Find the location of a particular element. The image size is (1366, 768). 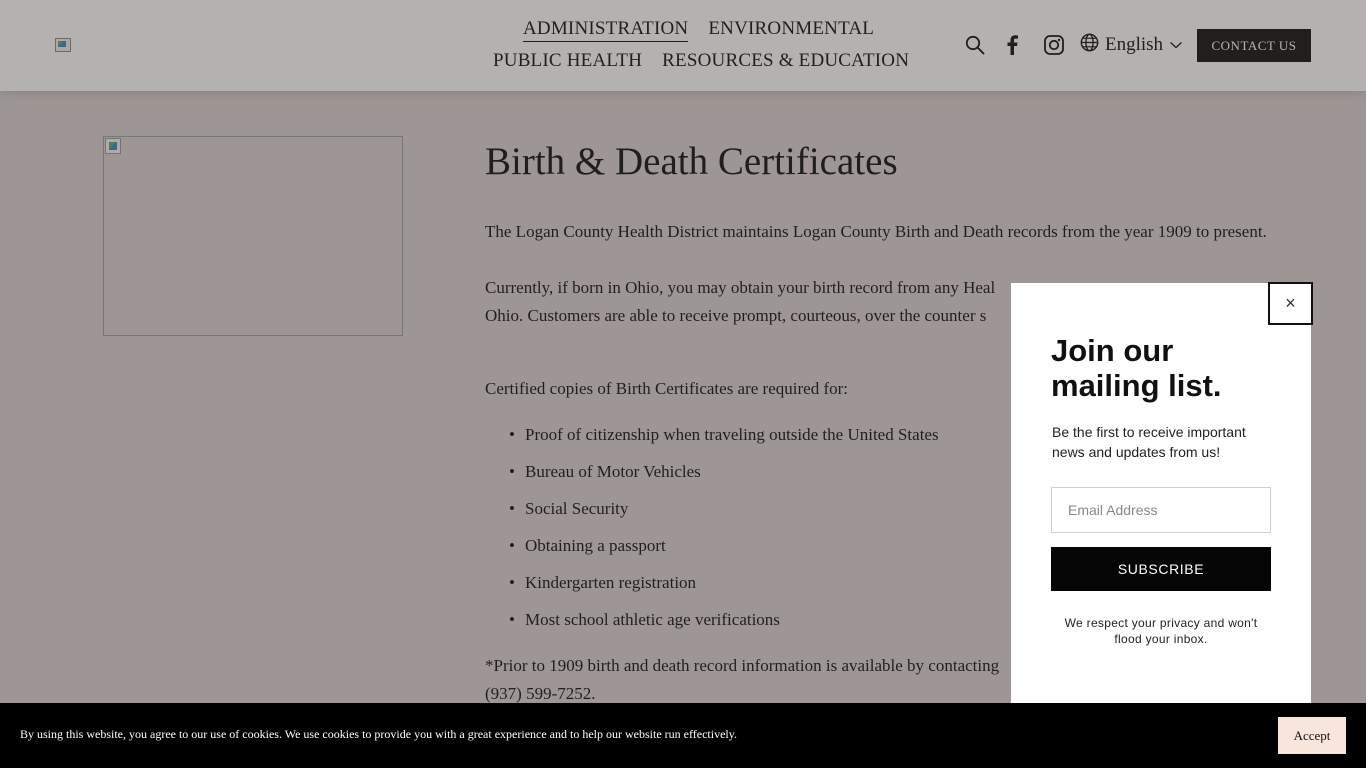

email-field is located at coordinates (1161, 510).